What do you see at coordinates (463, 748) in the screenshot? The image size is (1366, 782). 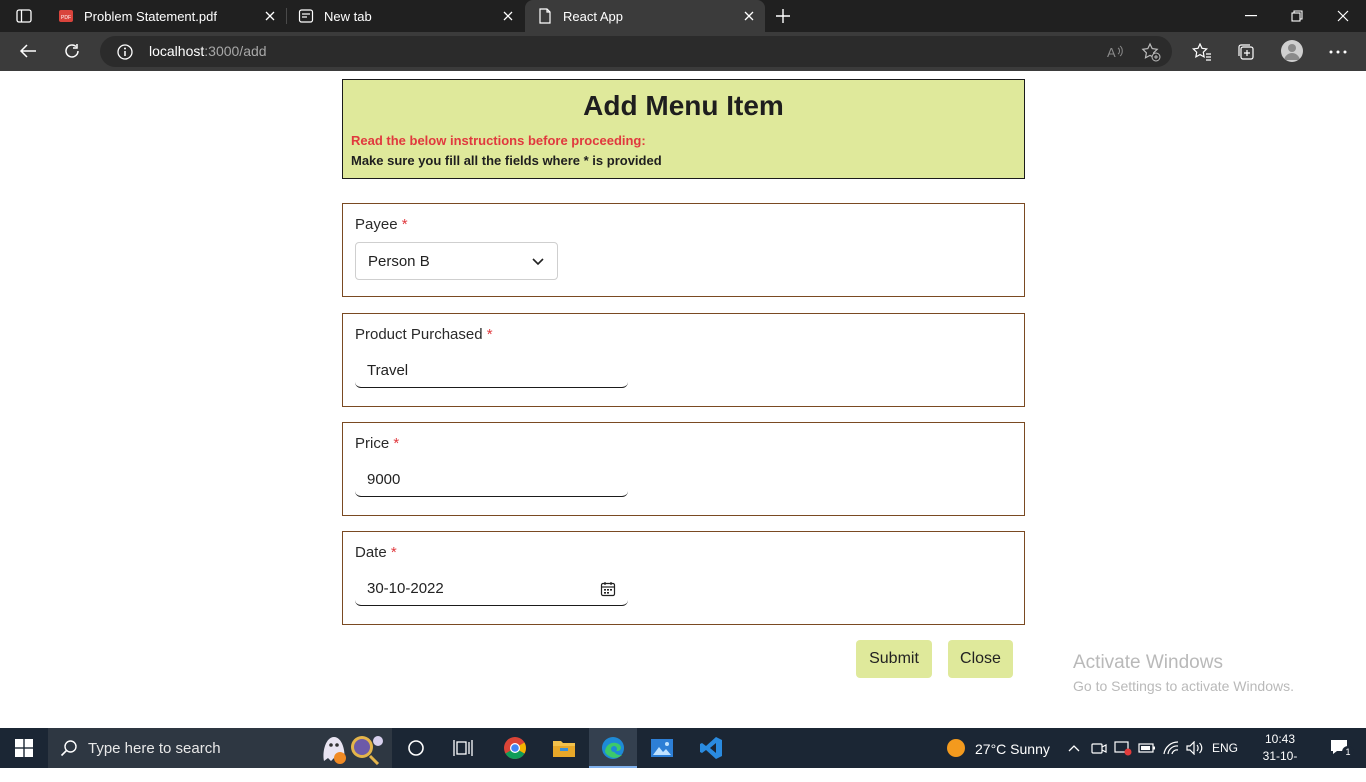 I see `task-view-icon` at bounding box center [463, 748].